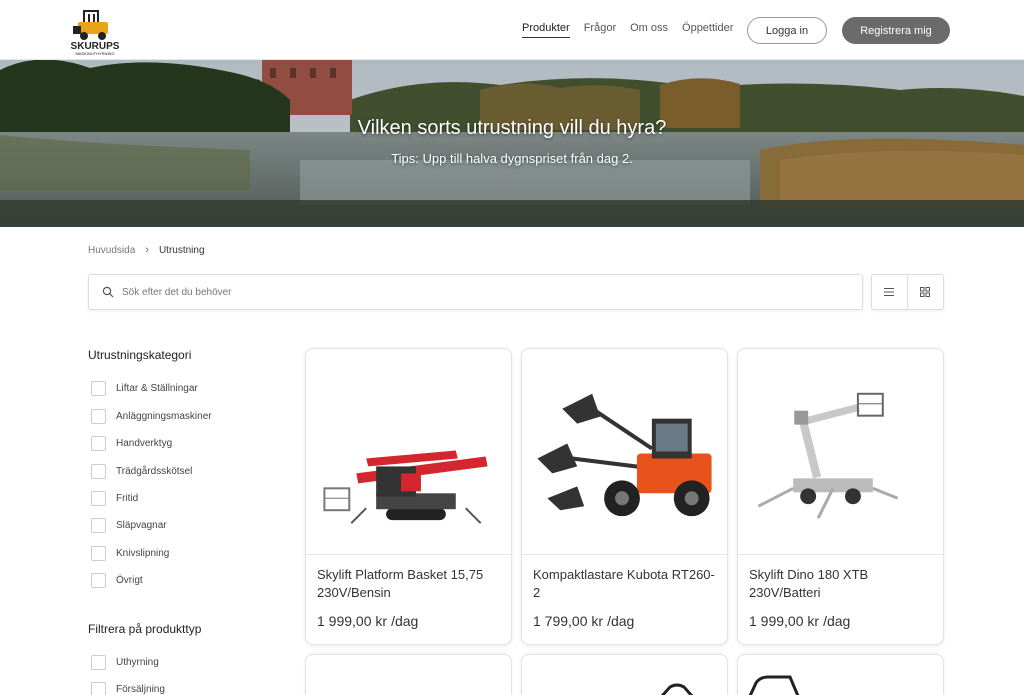 Image resolution: width=1024 pixels, height=695 pixels. What do you see at coordinates (512, 128) in the screenshot?
I see `hero-title: Vilken sorts utrustning vill du hyra?` at bounding box center [512, 128].